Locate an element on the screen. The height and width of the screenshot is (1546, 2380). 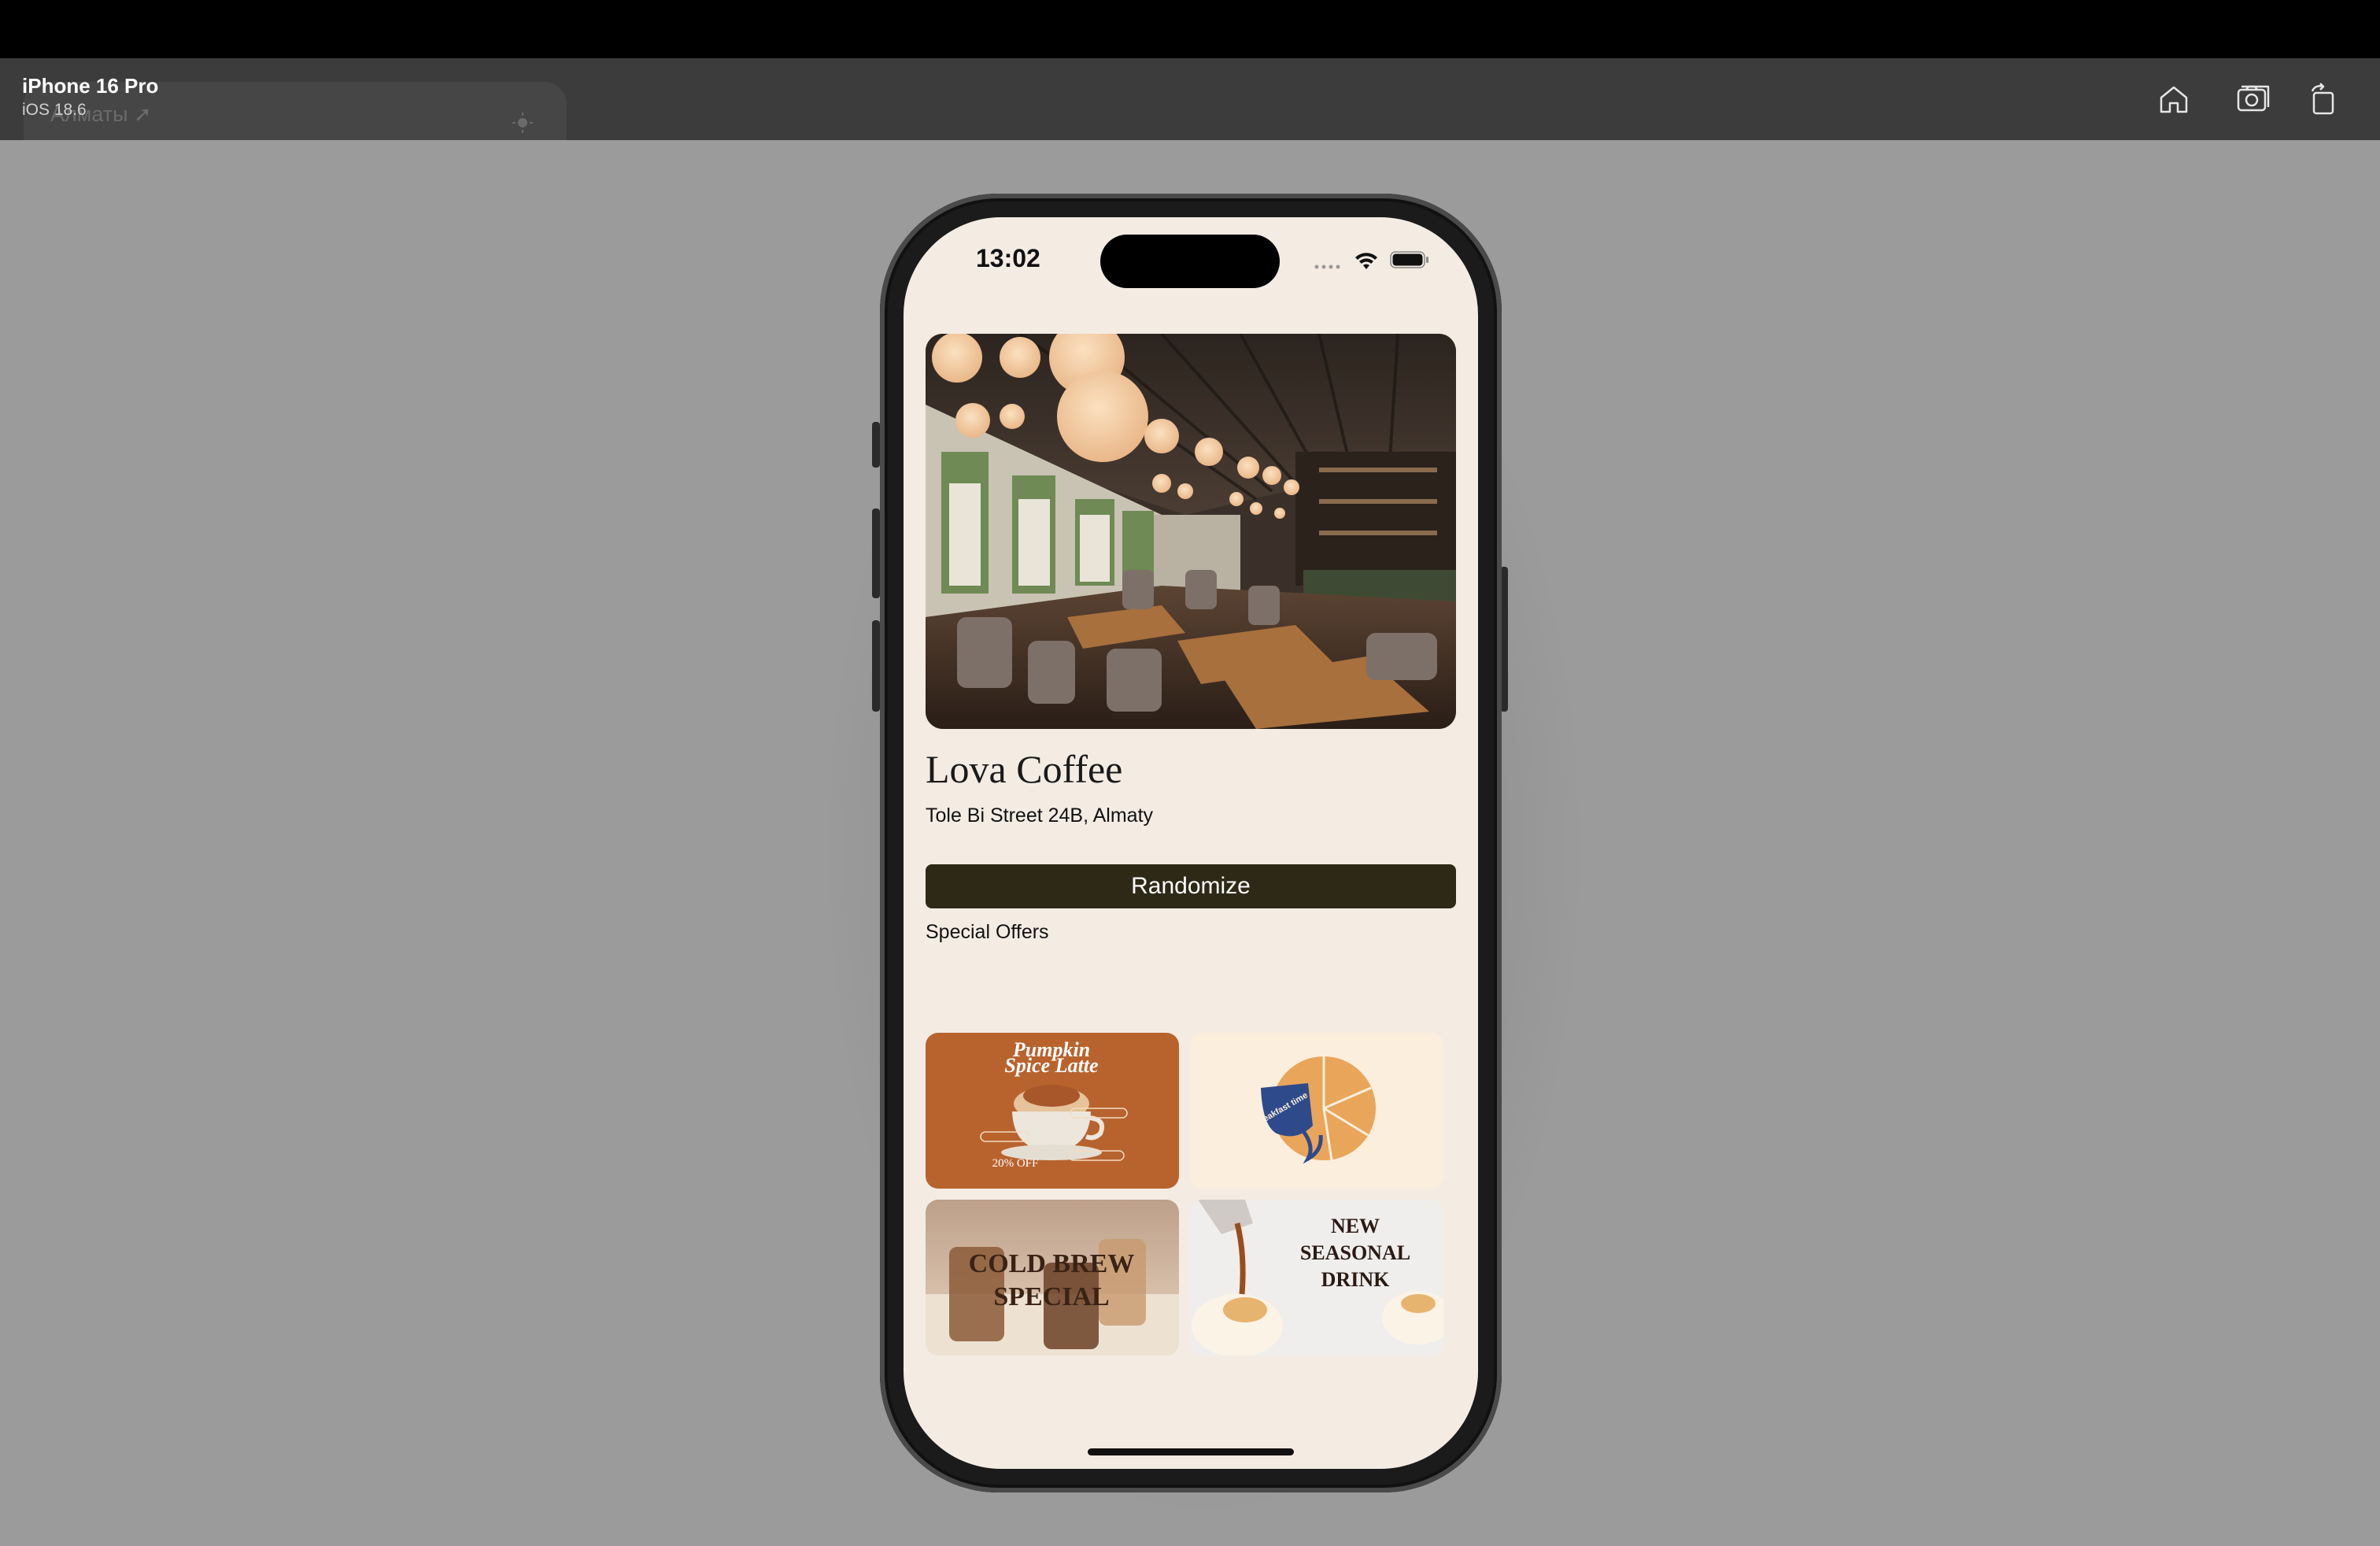
screenshot-icon is located at coordinates (2253, 98).